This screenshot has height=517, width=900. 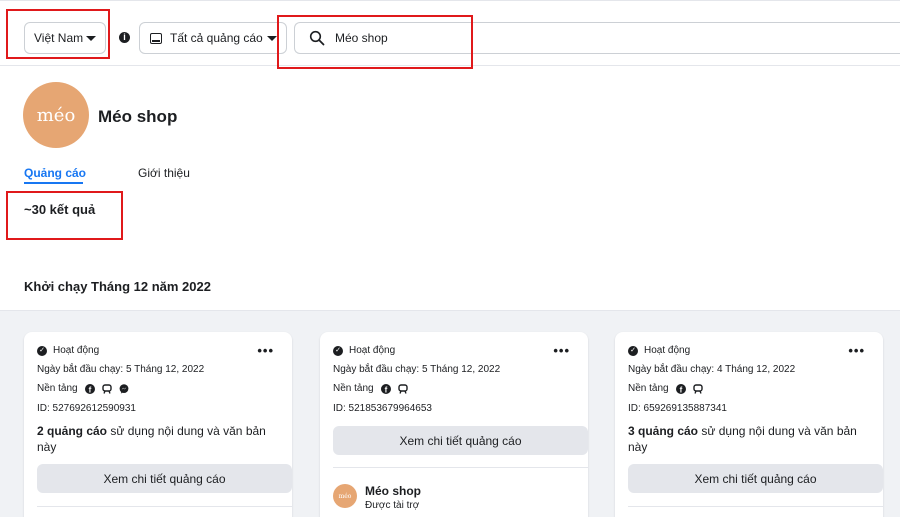 What do you see at coordinates (55, 173) in the screenshot?
I see `tab-ads: Quảng cáo` at bounding box center [55, 173].